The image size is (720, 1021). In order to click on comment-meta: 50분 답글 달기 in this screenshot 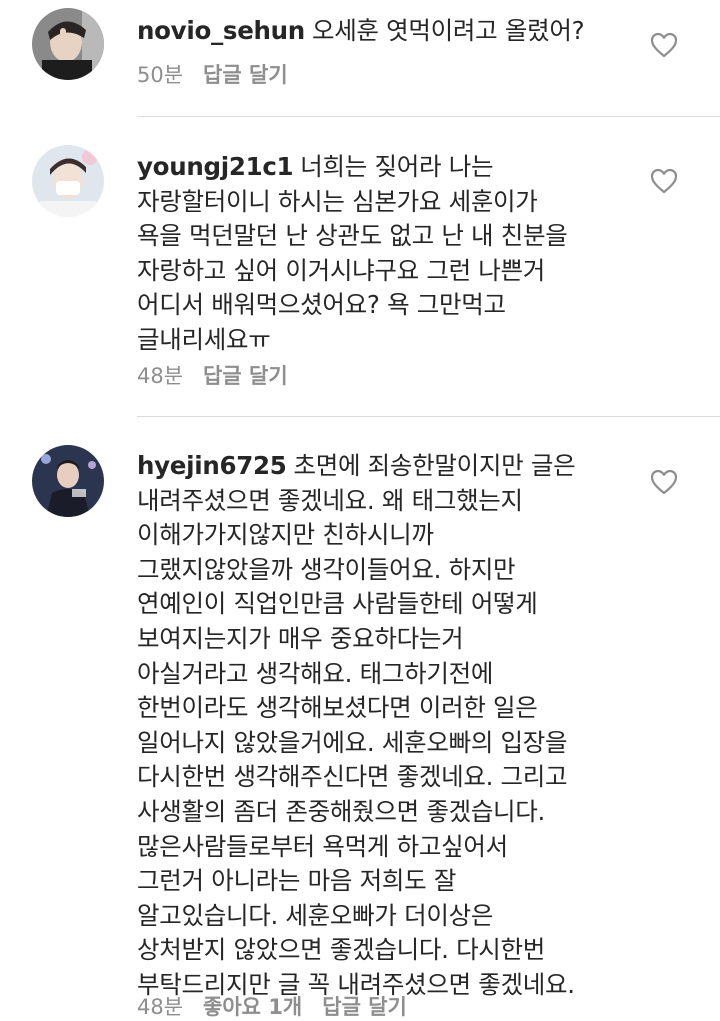, I will do `click(222, 74)`.